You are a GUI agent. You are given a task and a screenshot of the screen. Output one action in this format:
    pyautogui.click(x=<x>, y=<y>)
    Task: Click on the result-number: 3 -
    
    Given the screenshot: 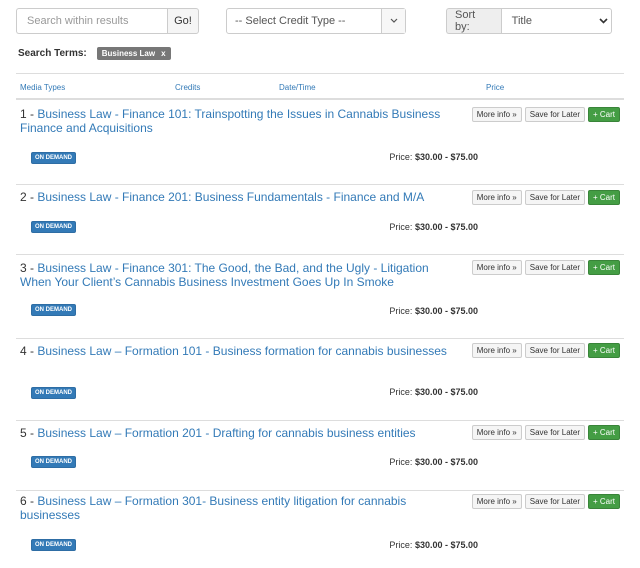 What is the action you would take?
    pyautogui.click(x=29, y=268)
    